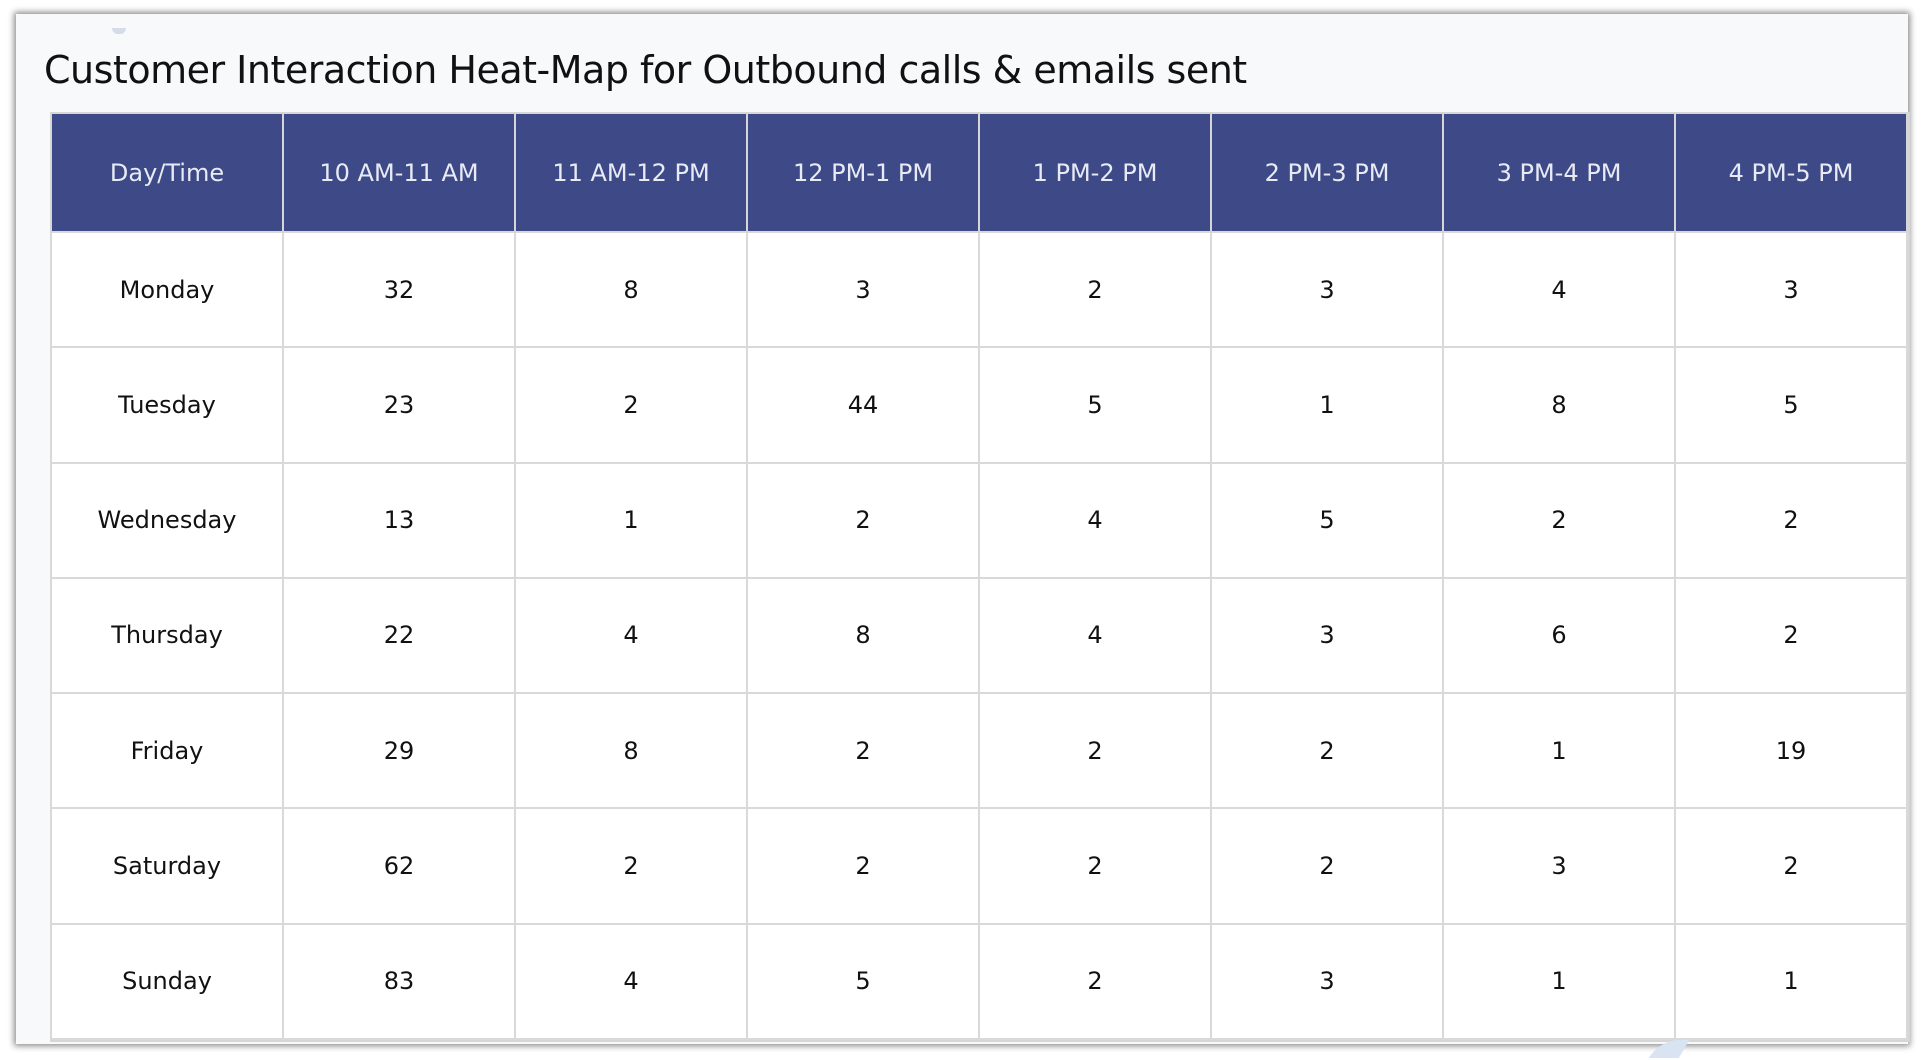 This screenshot has height=1060, width=1924. I want to click on heatmap-cell: 6, so click(1559, 635).